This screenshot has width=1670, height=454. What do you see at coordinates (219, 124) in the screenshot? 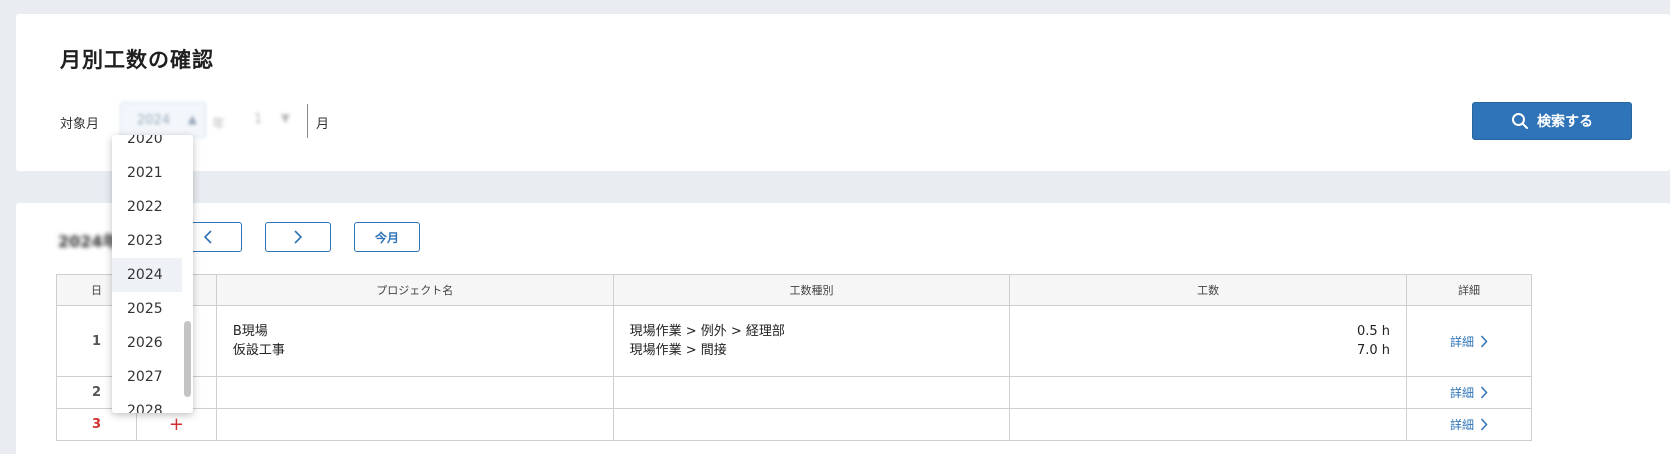
I see `year-suffix: 年` at bounding box center [219, 124].